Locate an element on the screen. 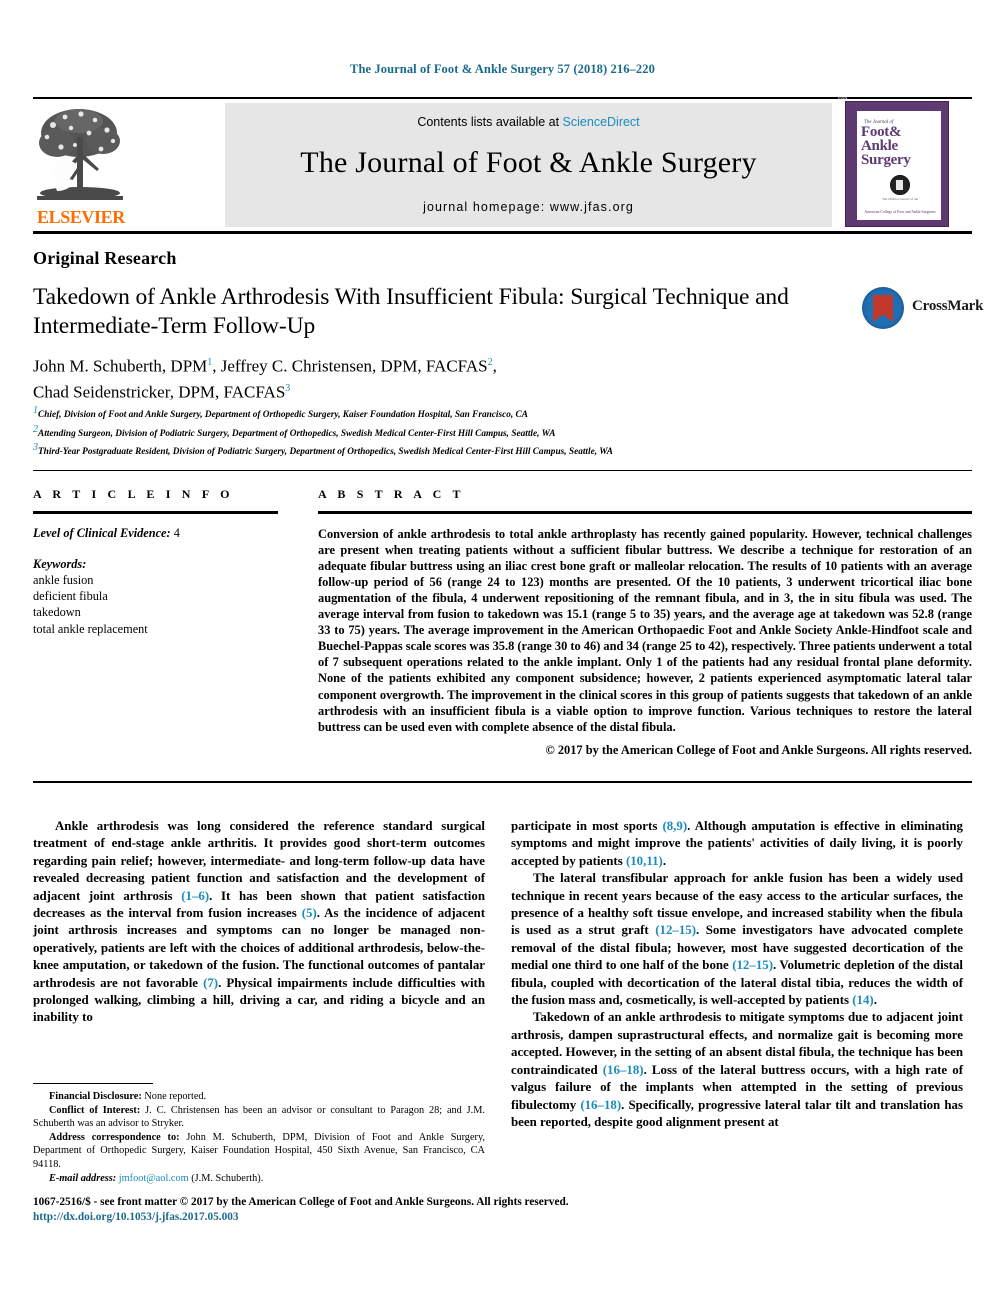  sciencedirect-link: ScienceDirect is located at coordinates (601, 122).